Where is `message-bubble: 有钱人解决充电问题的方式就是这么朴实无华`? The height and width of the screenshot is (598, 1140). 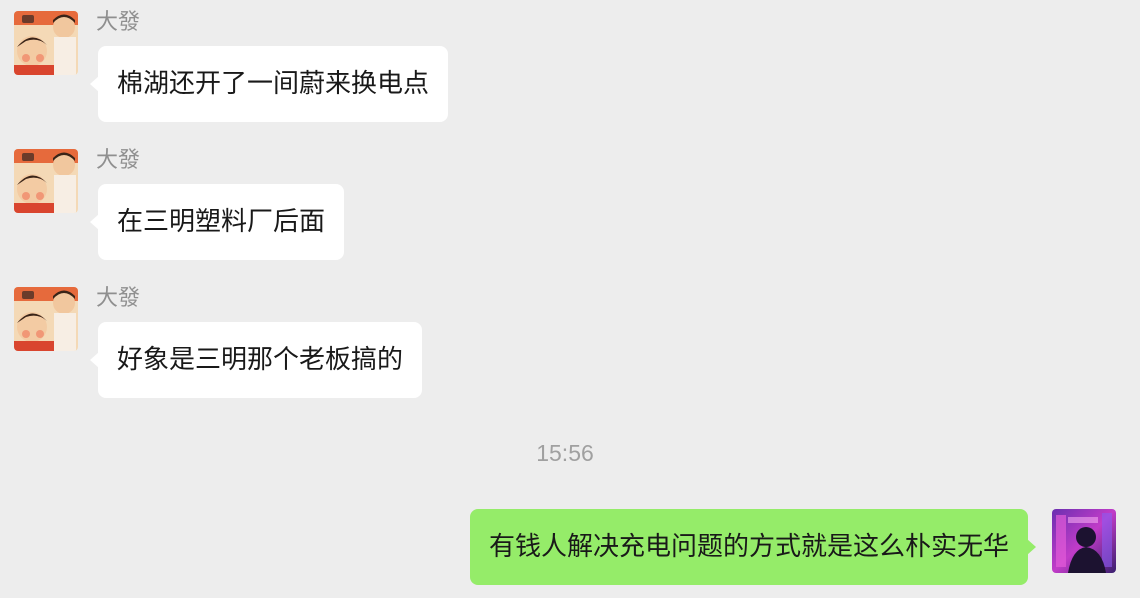 message-bubble: 有钱人解决充电问题的方式就是这么朴实无华 is located at coordinates (753, 547).